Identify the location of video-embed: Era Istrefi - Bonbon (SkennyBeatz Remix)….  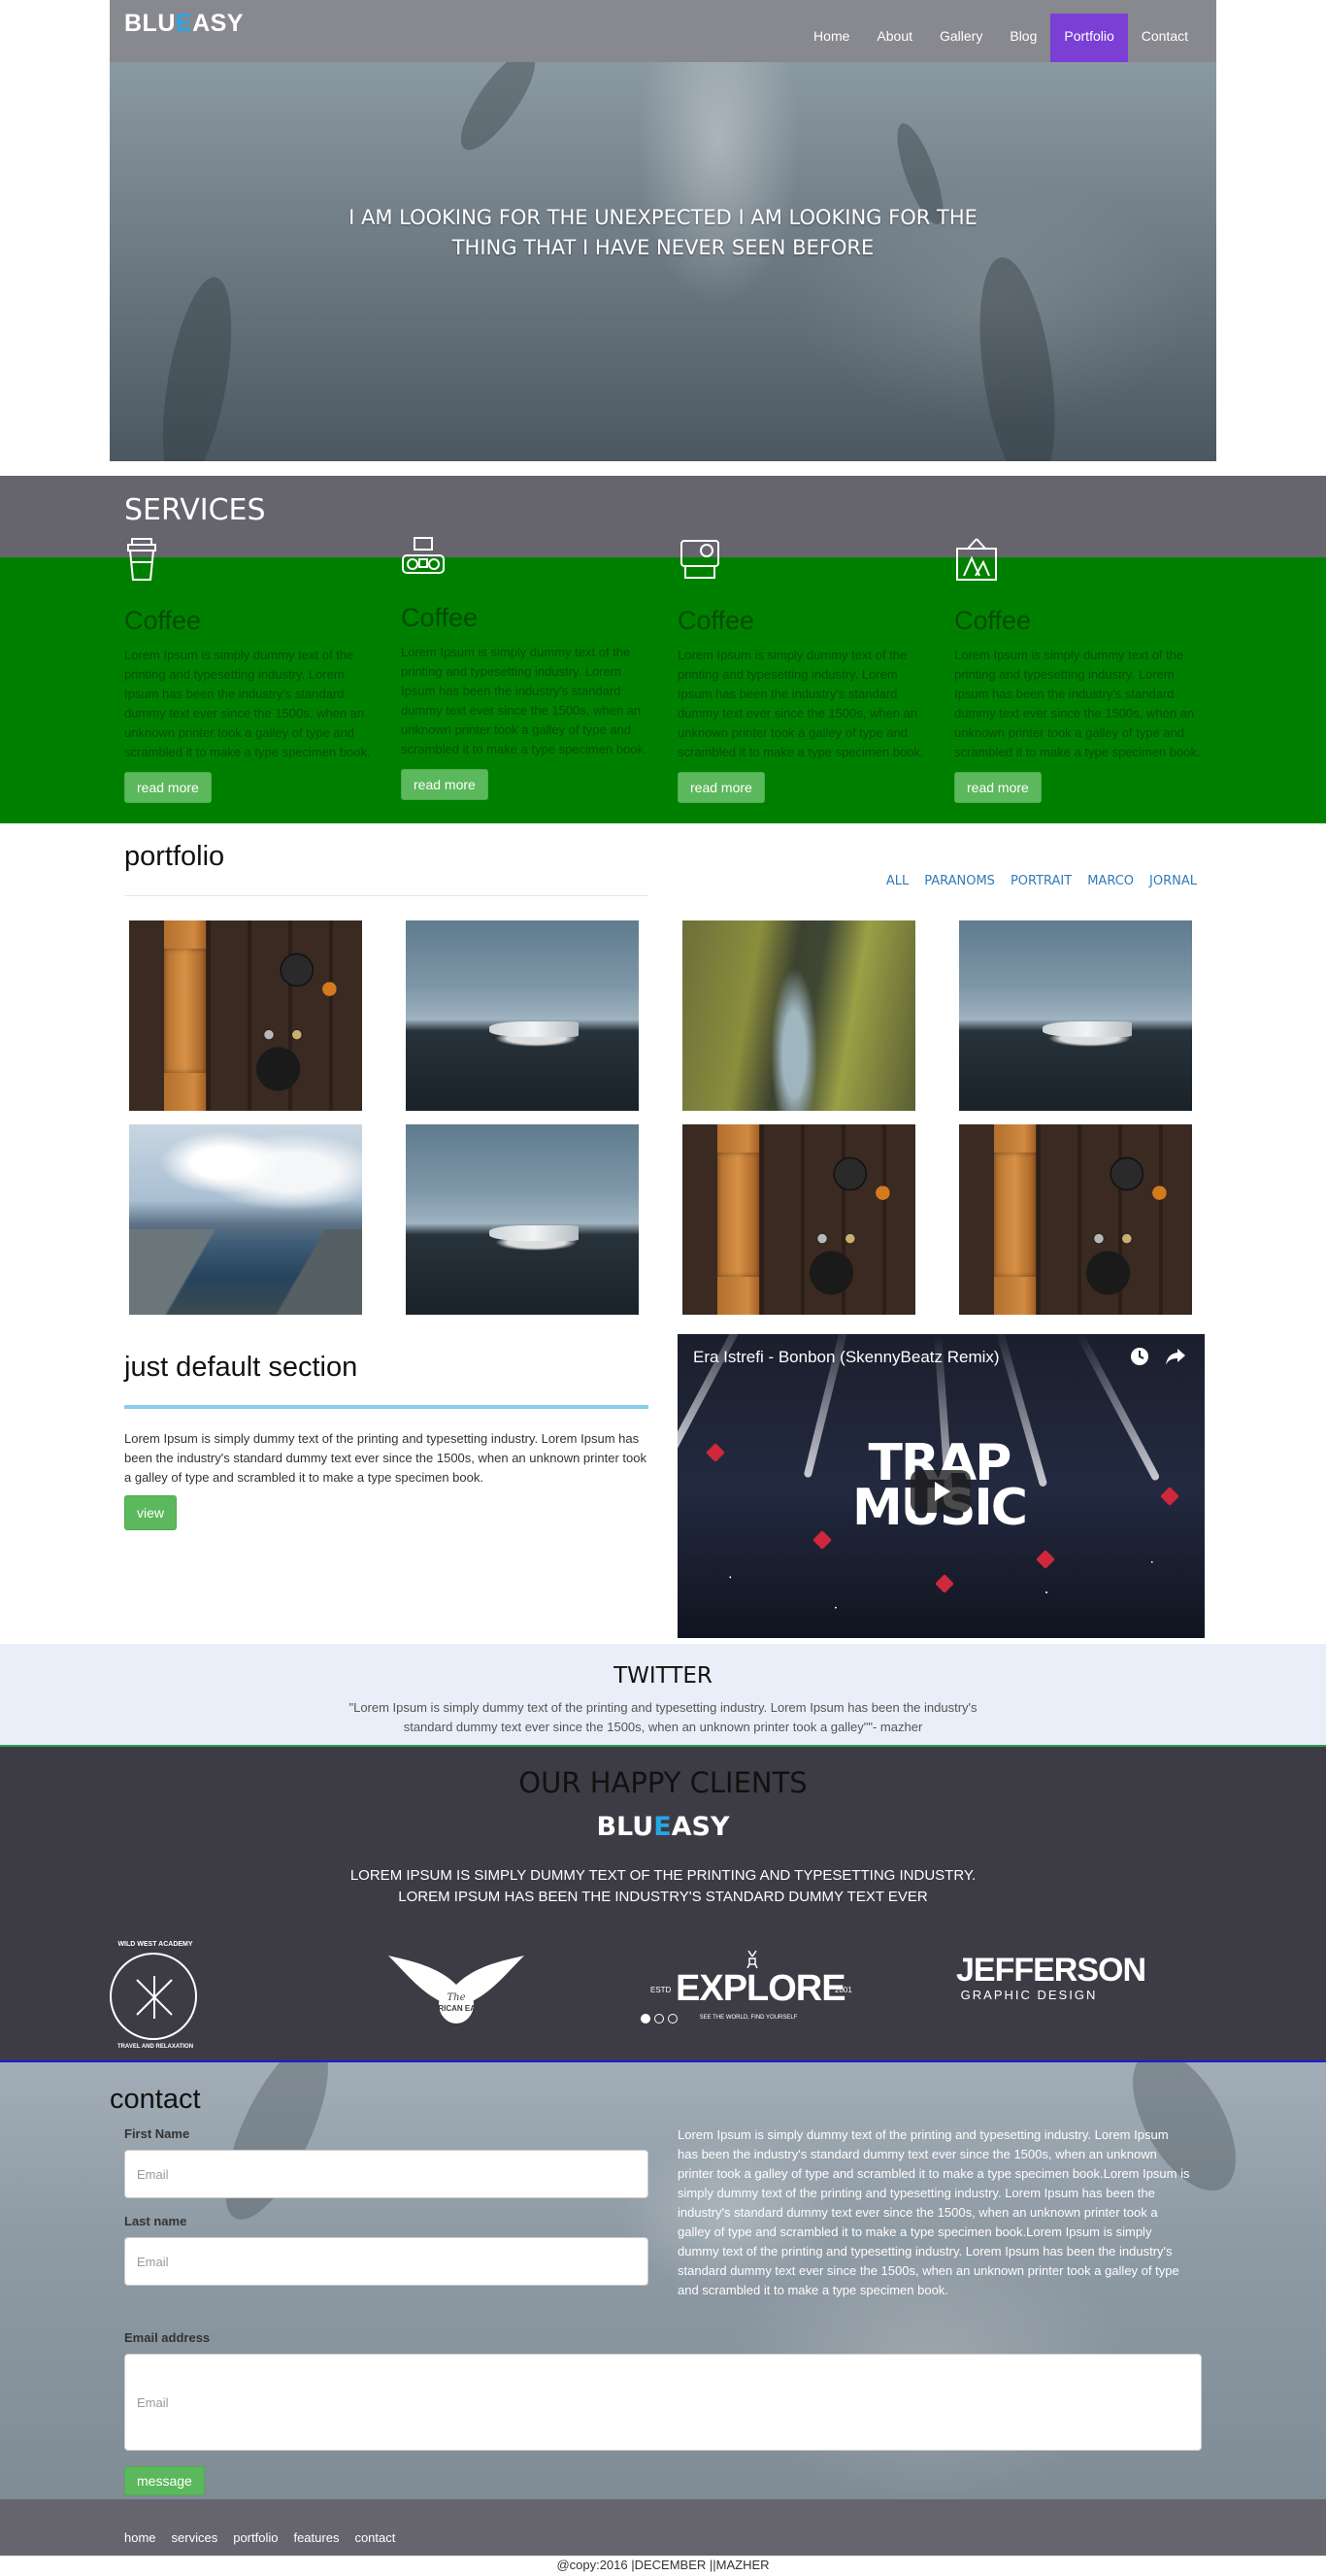
(941, 1486).